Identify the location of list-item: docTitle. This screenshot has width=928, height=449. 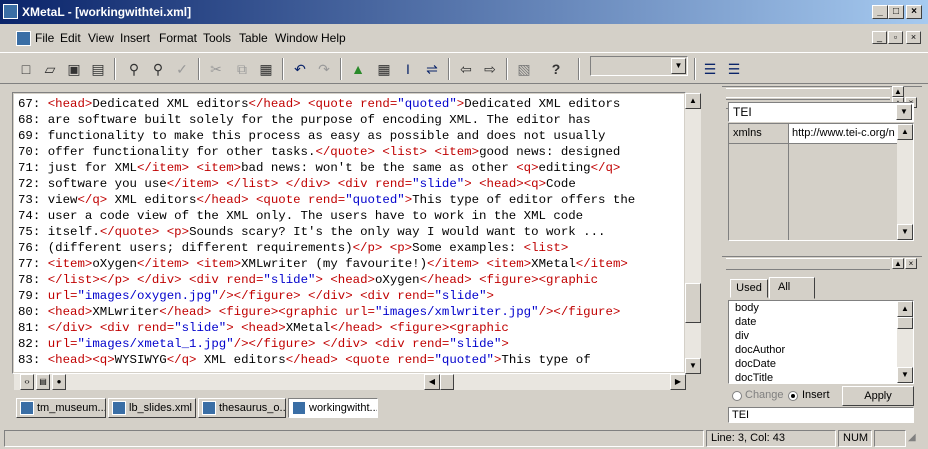
(754, 378).